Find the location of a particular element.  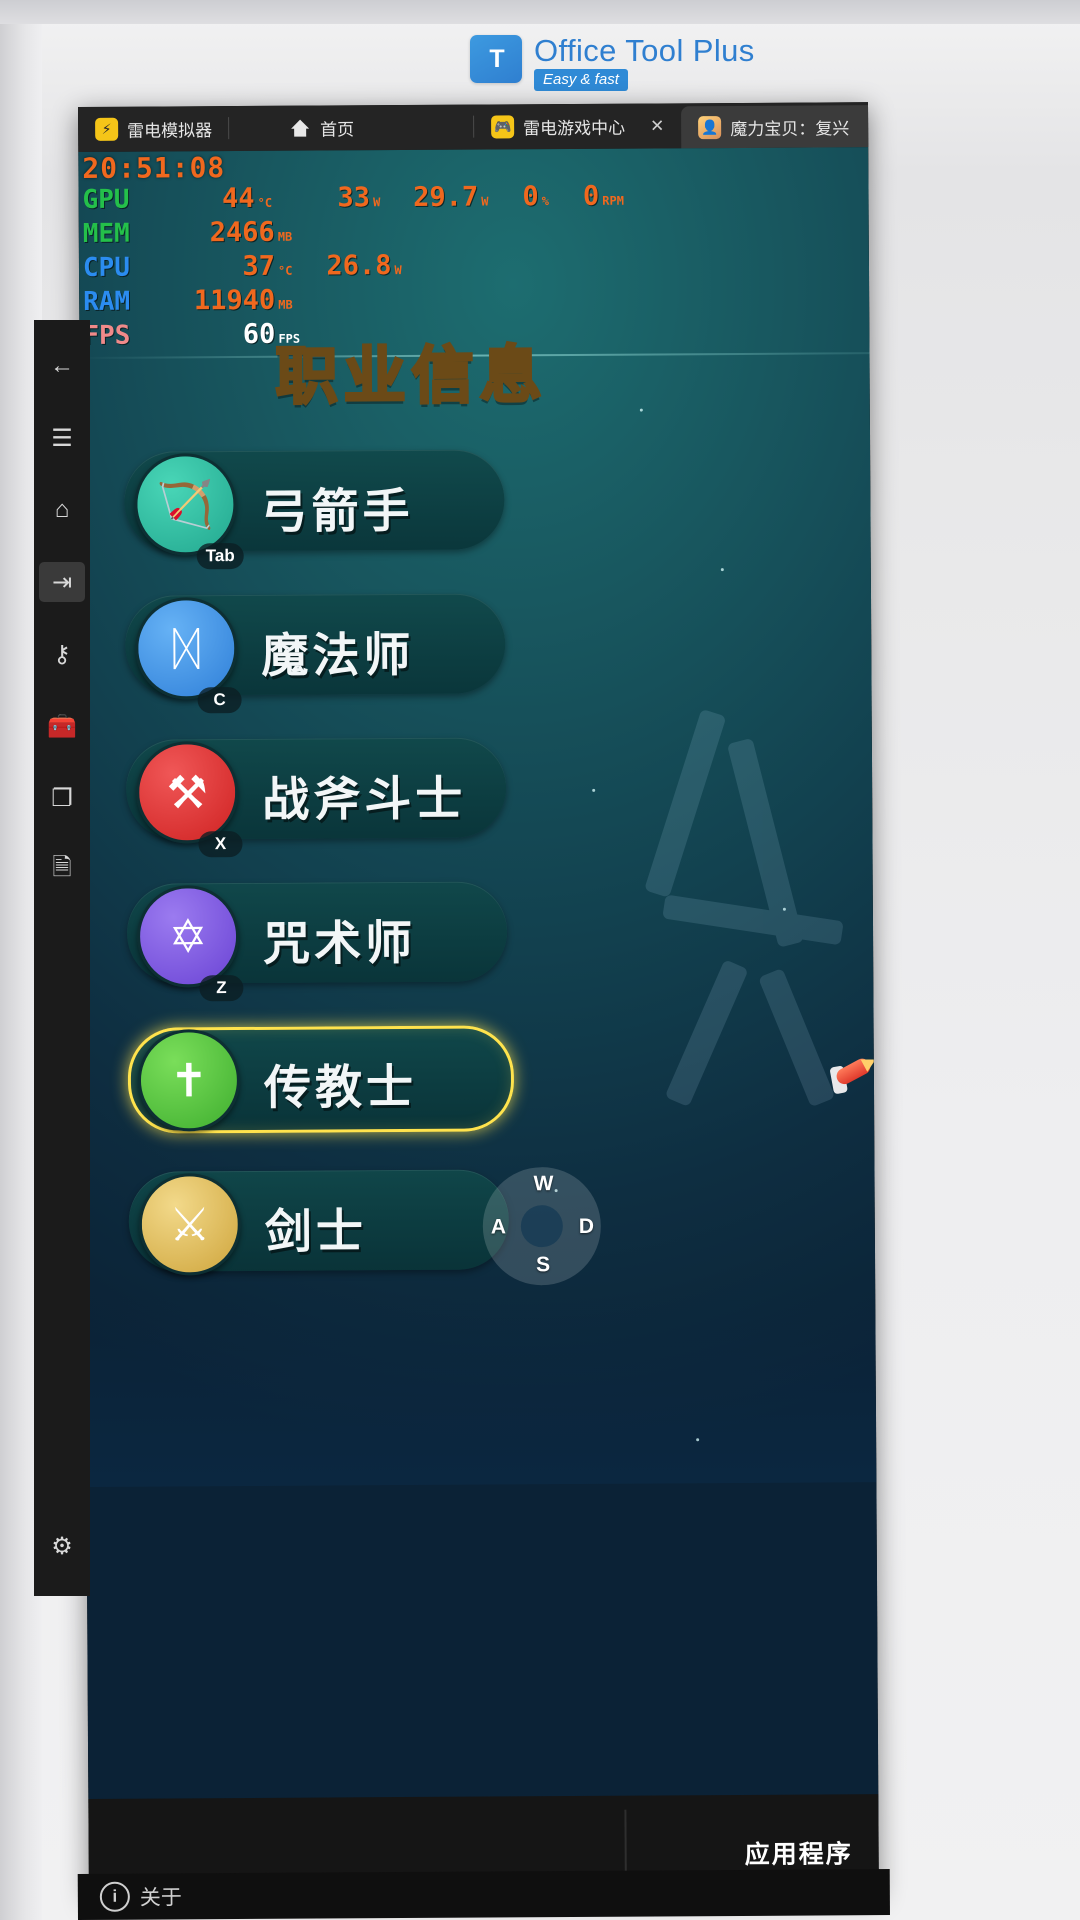

class-name: 剑士 is located at coordinates (316, 1232).